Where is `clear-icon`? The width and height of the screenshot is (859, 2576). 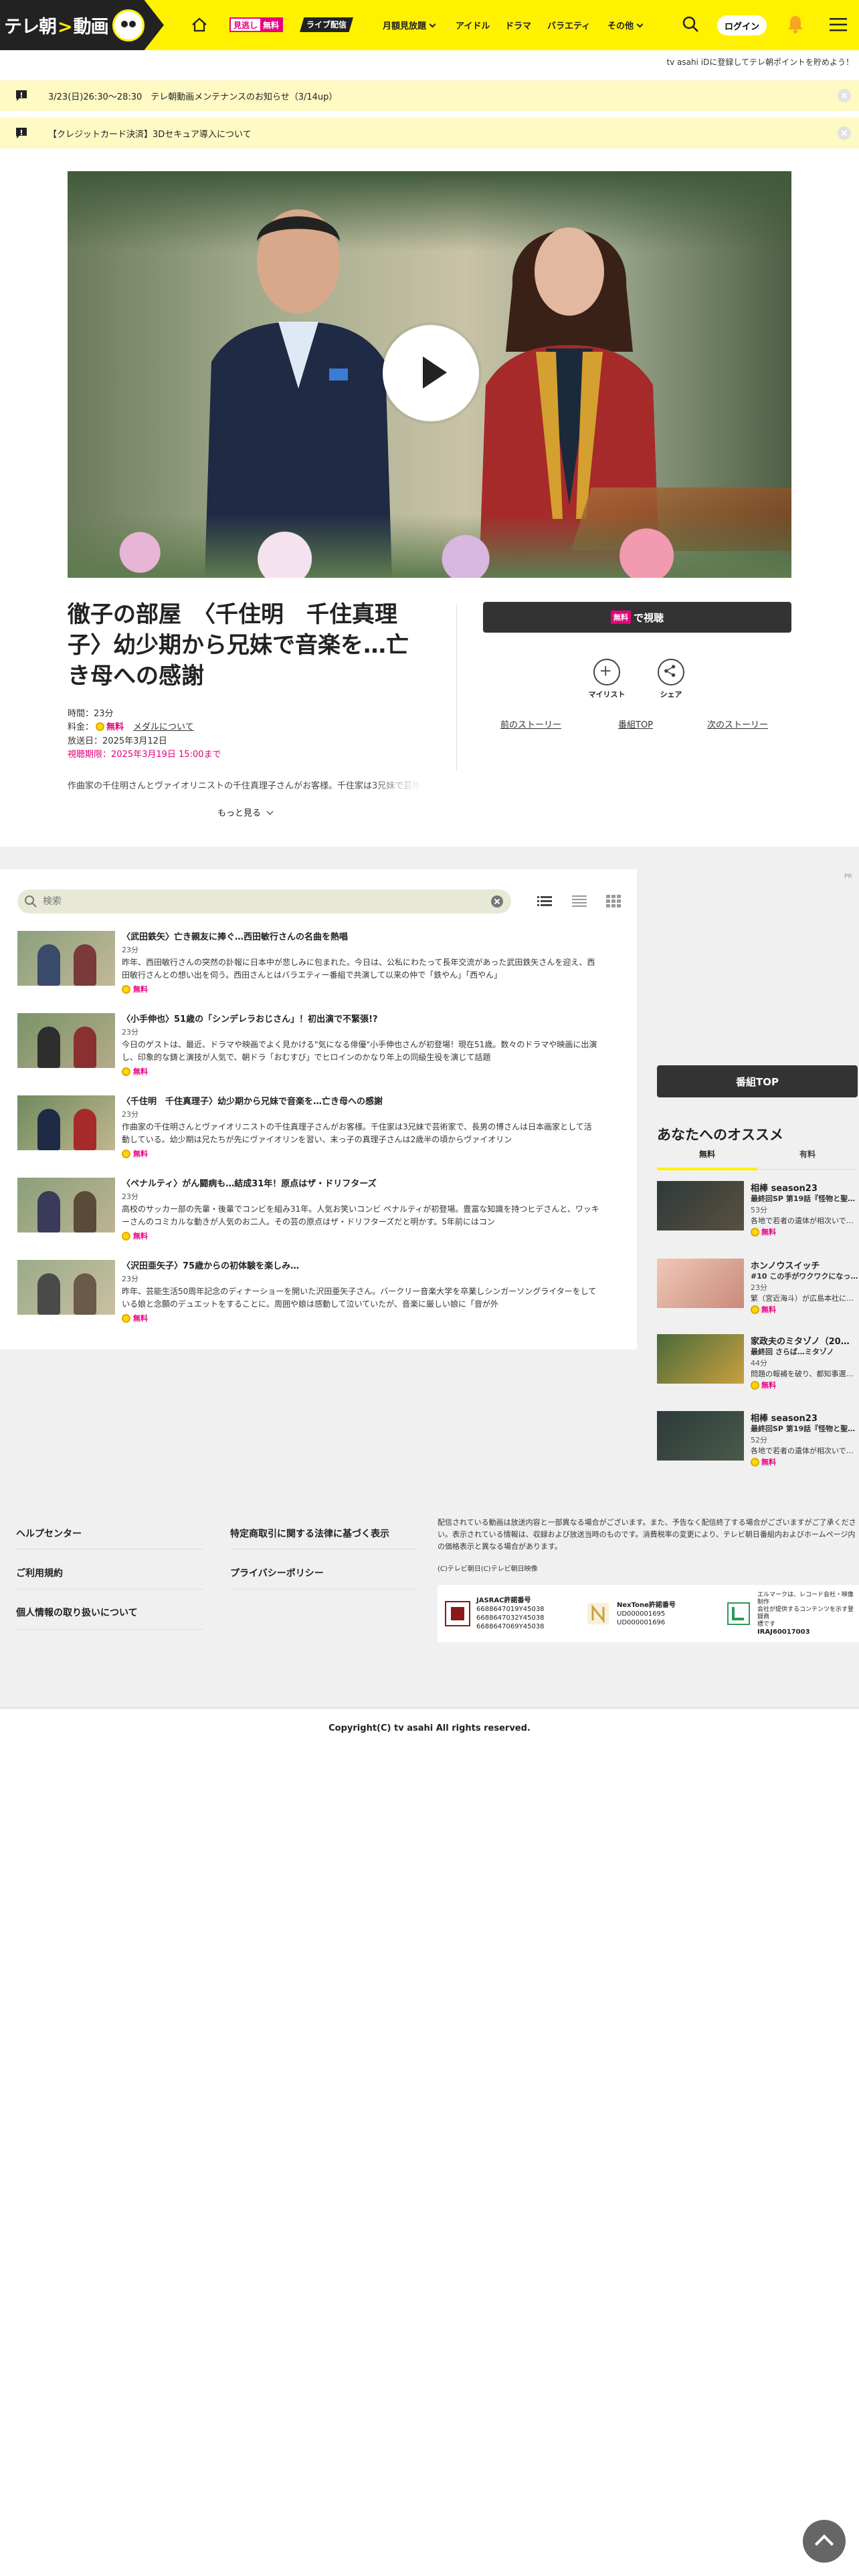 clear-icon is located at coordinates (497, 901).